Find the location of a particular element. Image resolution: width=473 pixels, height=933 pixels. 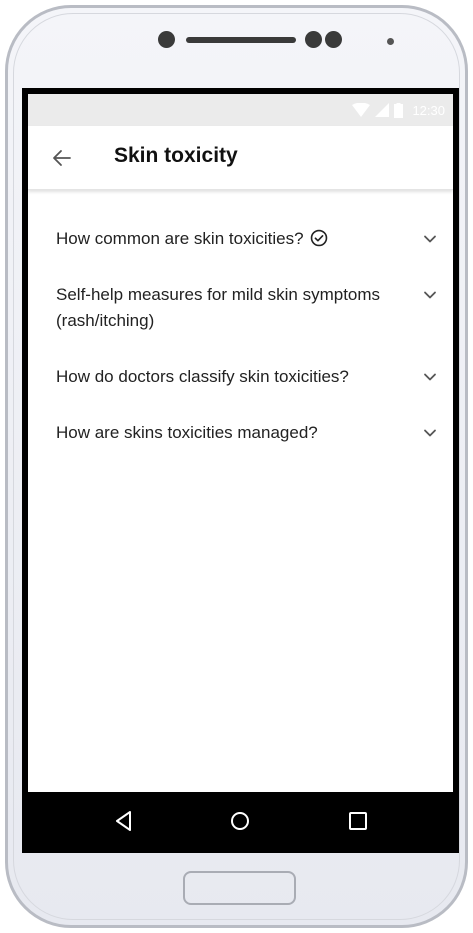

page-title: Skin toxicity is located at coordinates (176, 155).